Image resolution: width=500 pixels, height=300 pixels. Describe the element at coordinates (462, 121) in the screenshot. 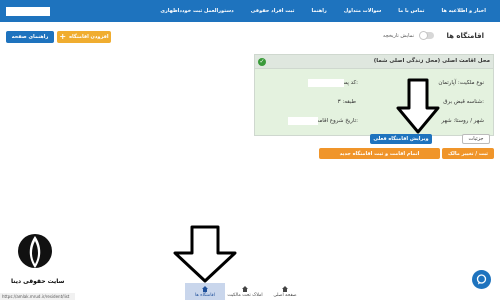

I see `city-label: شهر / روستا: شهر` at that location.